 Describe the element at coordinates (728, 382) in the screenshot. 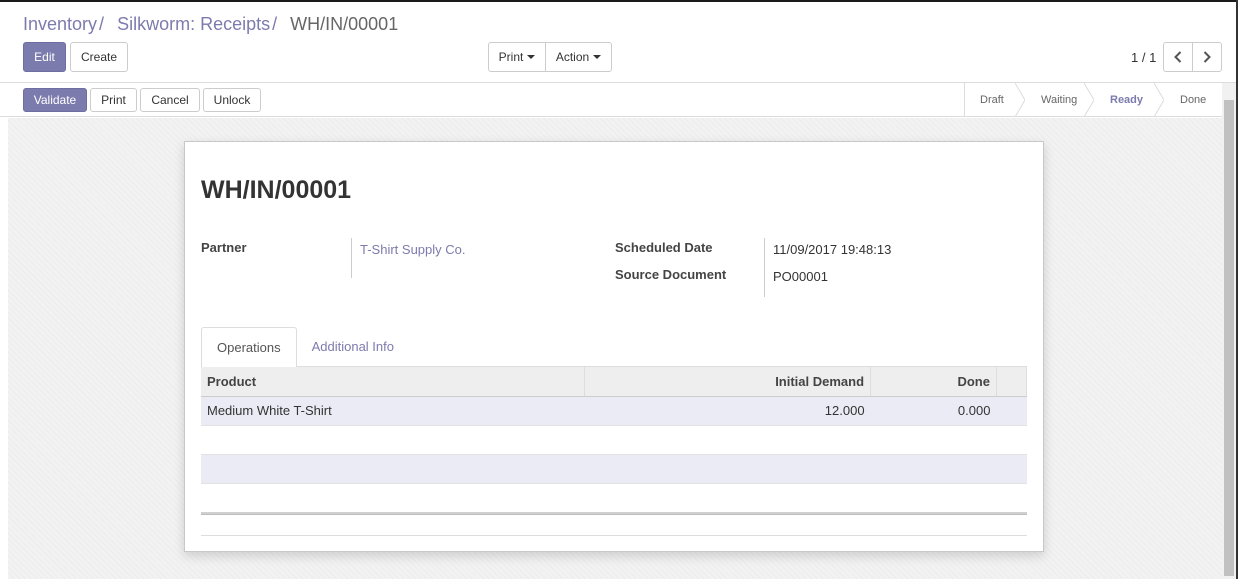

I see `column-header-initial-demand: Initial Demand` at that location.